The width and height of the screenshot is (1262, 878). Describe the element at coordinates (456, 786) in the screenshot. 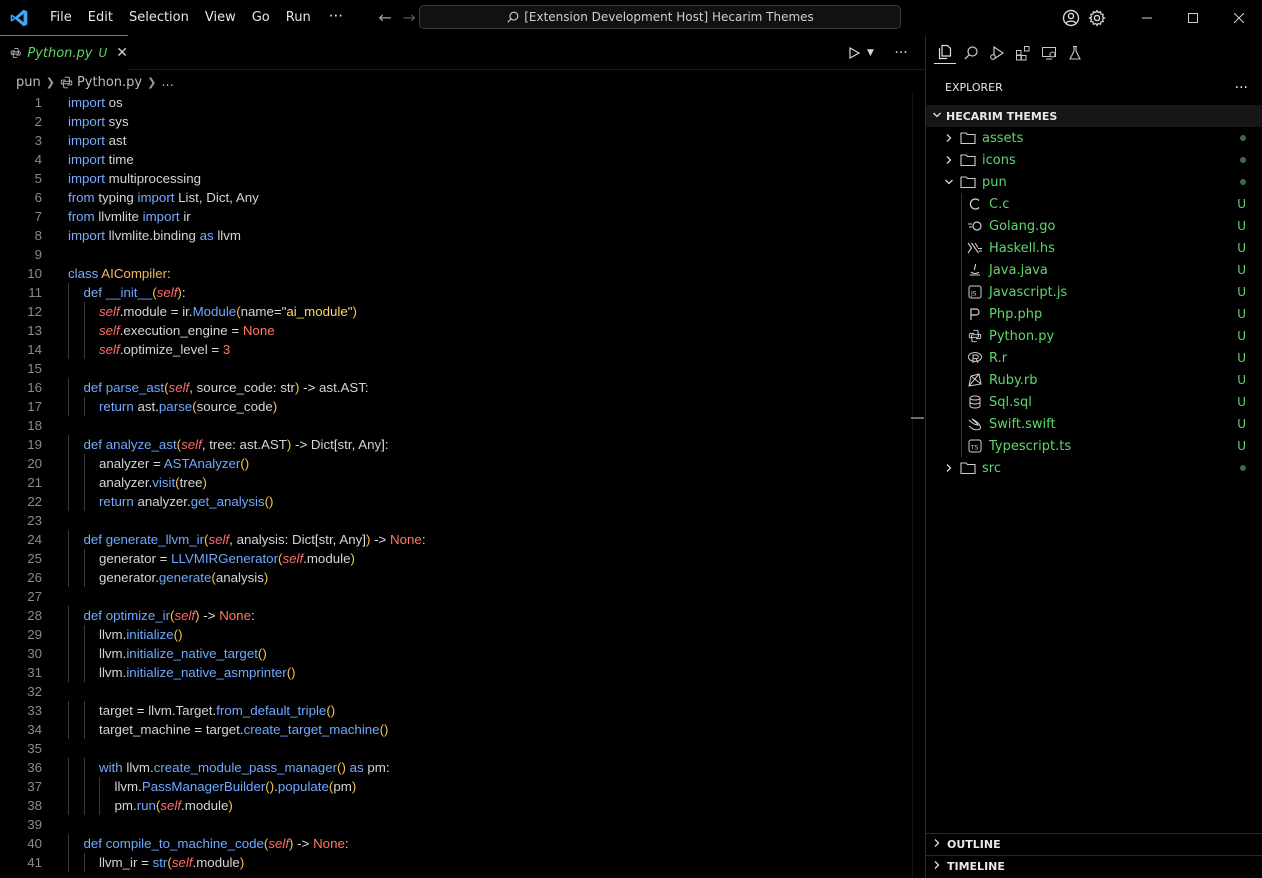

I see `code-line: 37 llvm.PassManagerBuilder().populate(pm)` at that location.